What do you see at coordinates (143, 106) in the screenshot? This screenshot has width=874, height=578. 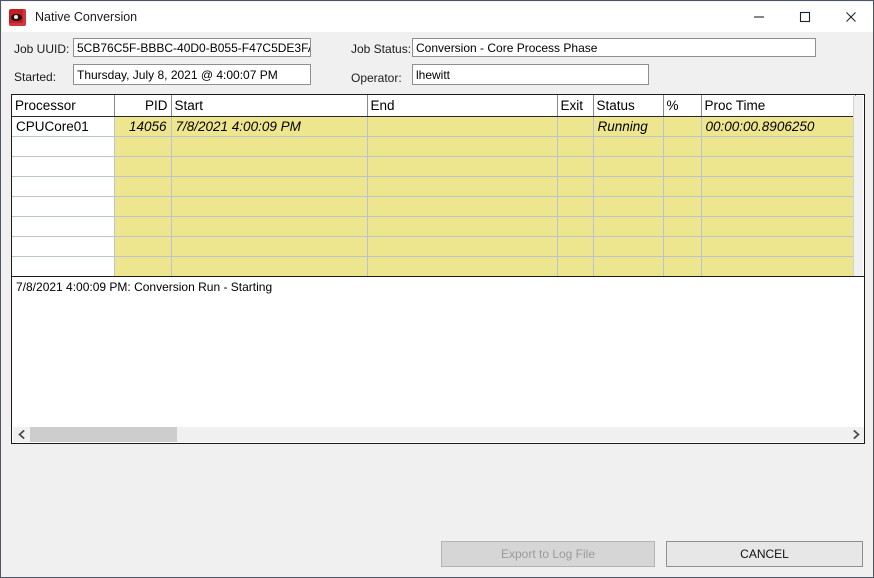 I see `column-header-pid: PID` at bounding box center [143, 106].